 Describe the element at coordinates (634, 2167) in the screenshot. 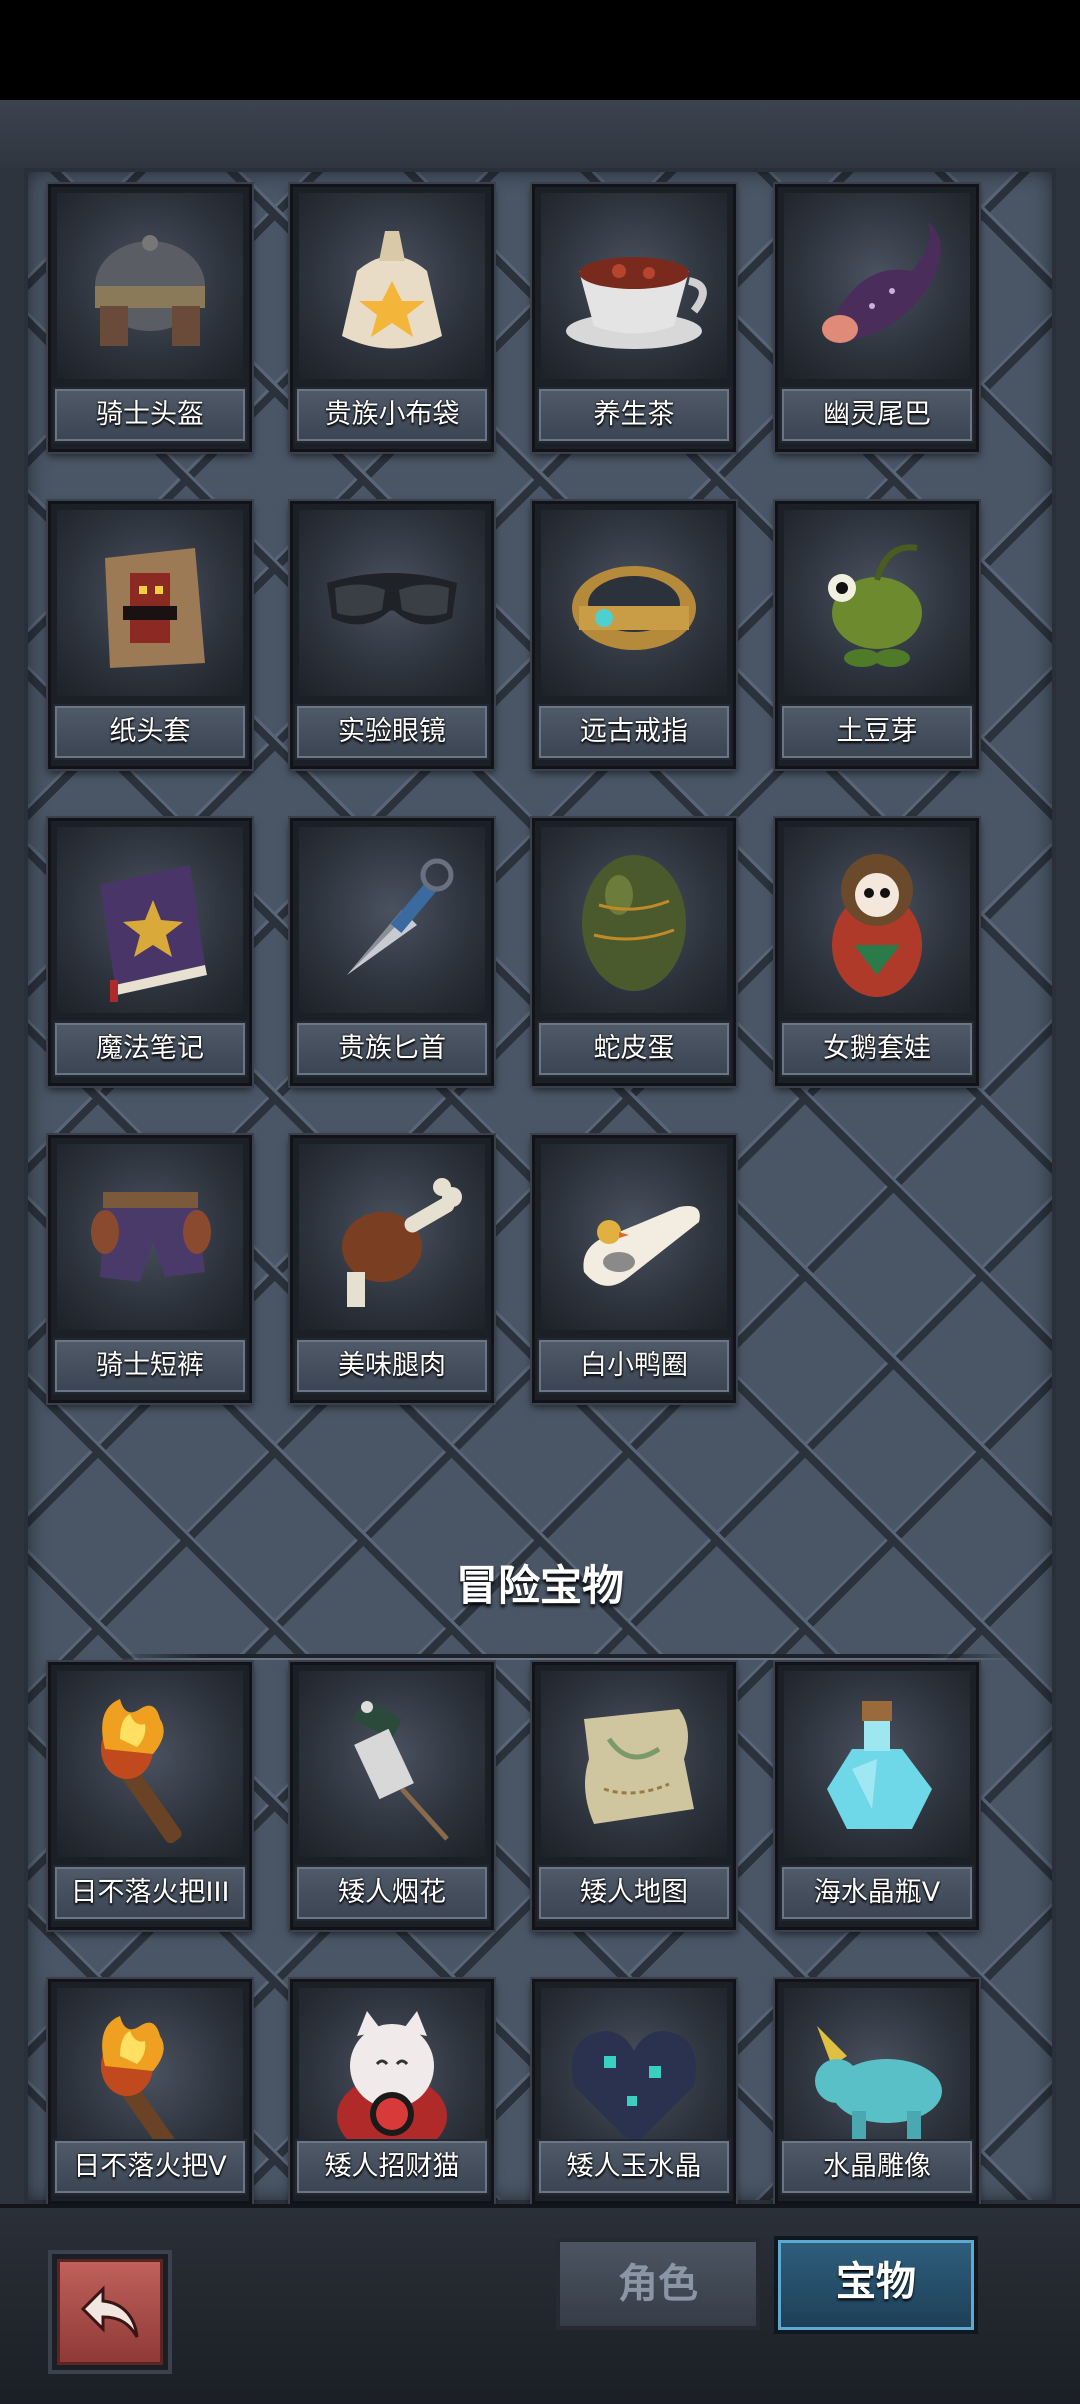

I see `item-name: 矮人玉水晶` at that location.